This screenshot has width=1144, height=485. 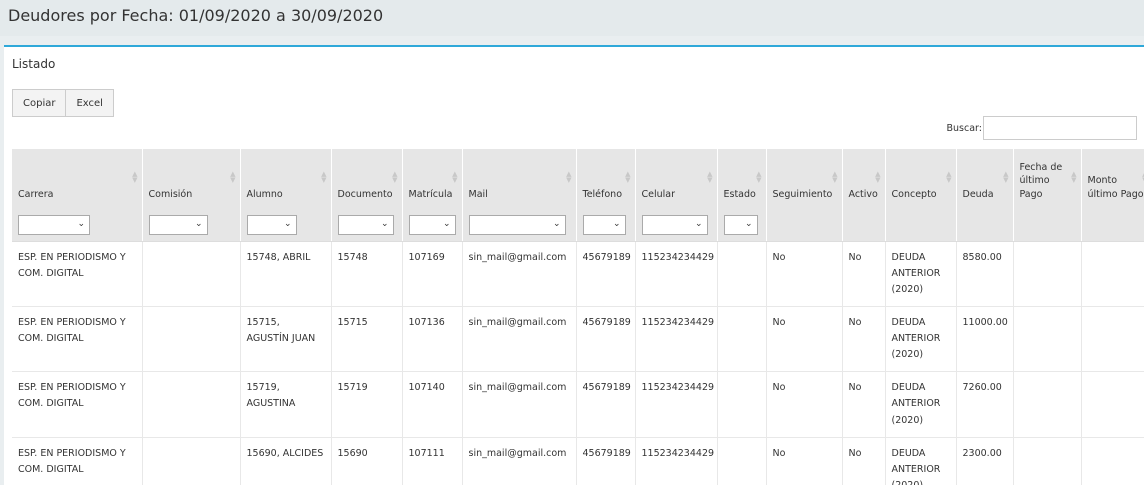 I want to click on copy-button: Copiar, so click(x=39, y=103).